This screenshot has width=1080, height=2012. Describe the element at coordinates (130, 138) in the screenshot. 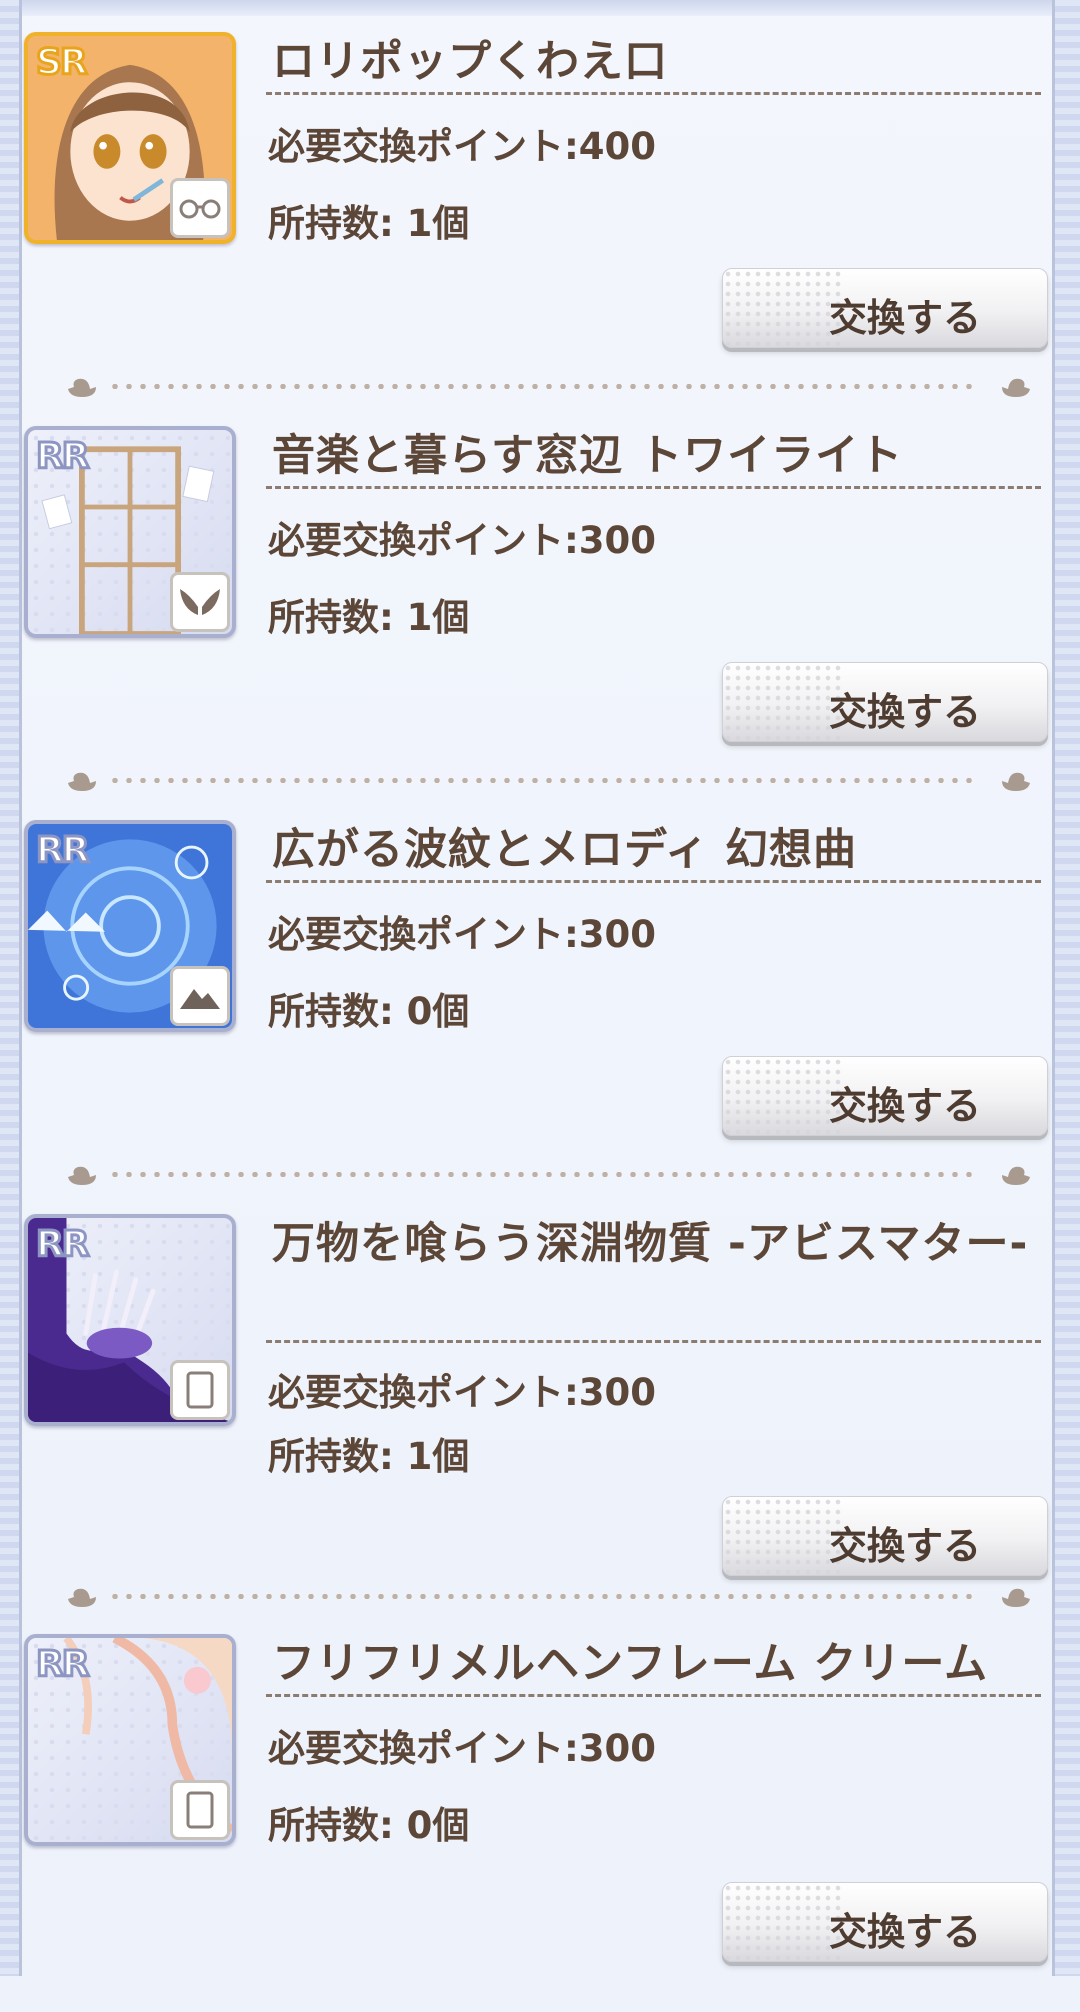

I see `item-thumbnail: SR` at that location.